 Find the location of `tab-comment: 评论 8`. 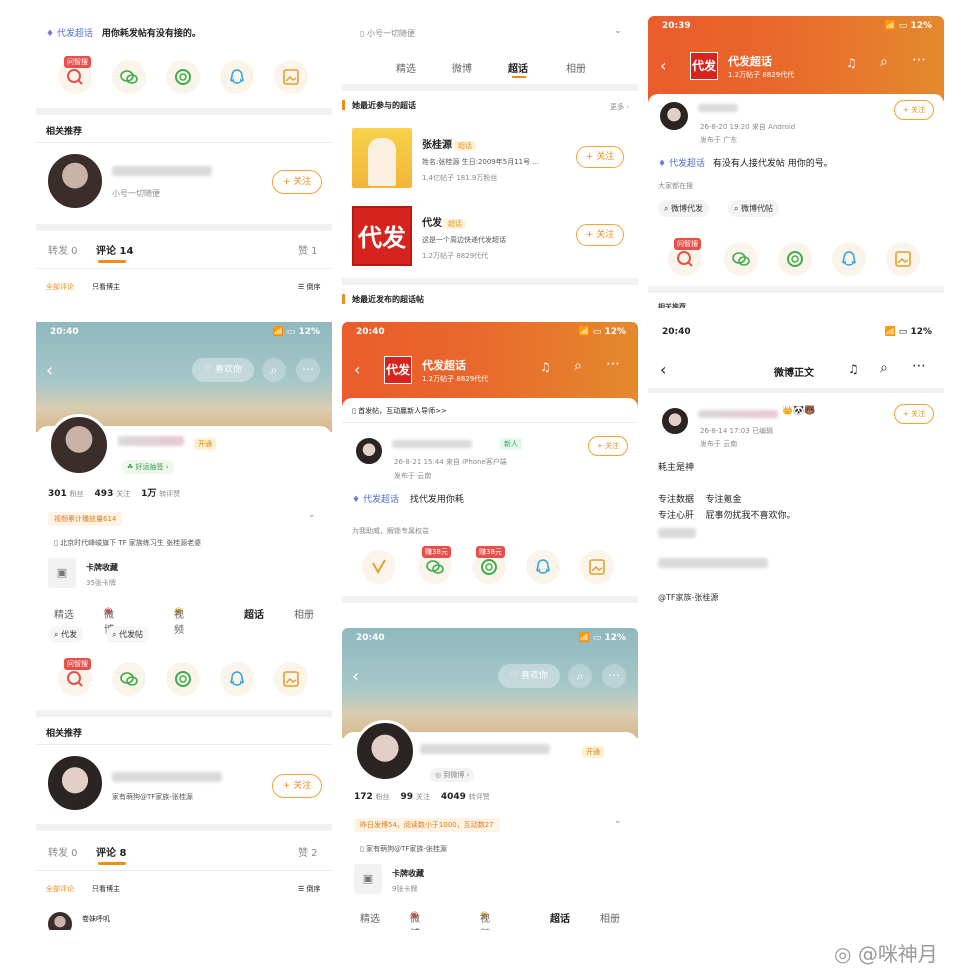

tab-comment: 评论 8 is located at coordinates (111, 851).